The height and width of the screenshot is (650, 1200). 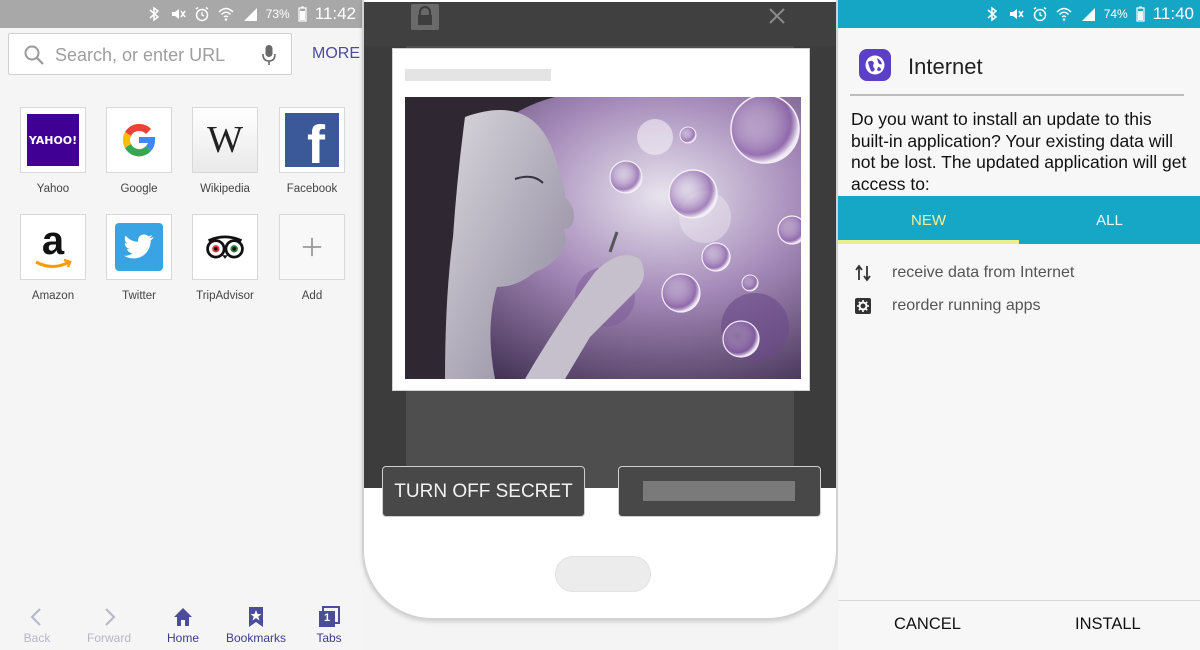 I want to click on selected-tab-indicator, so click(x=928, y=242).